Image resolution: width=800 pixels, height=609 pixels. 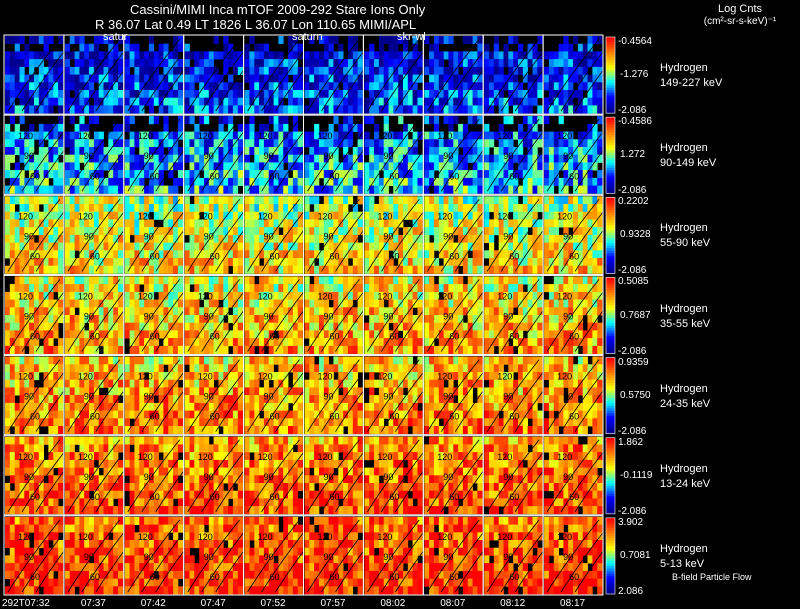 I want to click on energy-range-label: 35-55 keV, so click(x=685, y=323).